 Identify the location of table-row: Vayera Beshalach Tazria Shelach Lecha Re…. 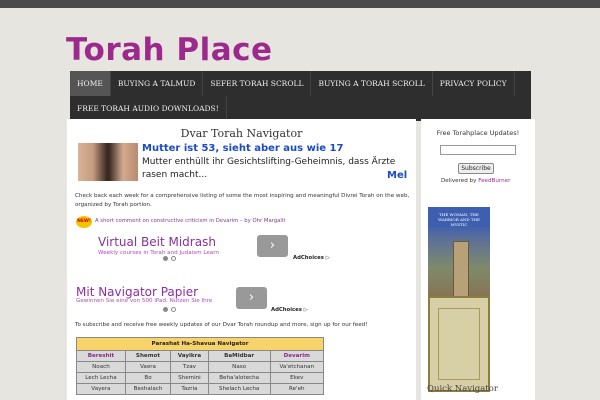
(200, 389).